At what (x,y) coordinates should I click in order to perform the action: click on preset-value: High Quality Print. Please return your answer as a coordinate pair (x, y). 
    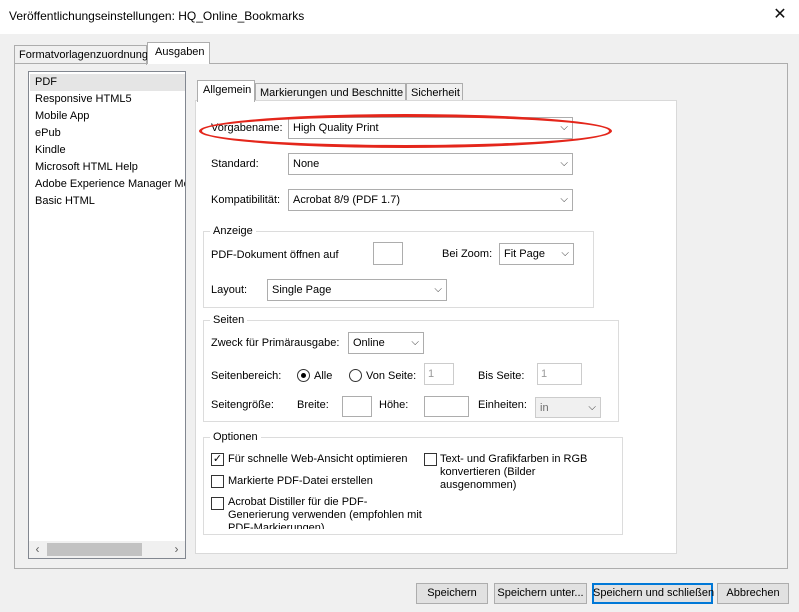
    Looking at the image, I should click on (336, 128).